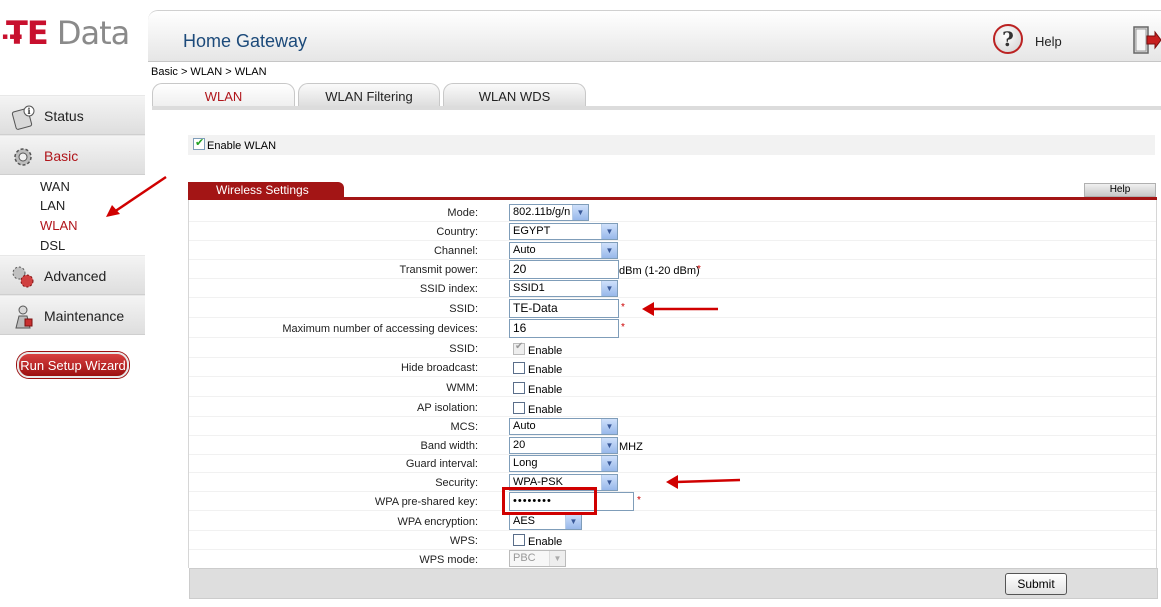 Image resolution: width=1161 pixels, height=607 pixels. I want to click on band-width-label: Band width:, so click(449, 446).